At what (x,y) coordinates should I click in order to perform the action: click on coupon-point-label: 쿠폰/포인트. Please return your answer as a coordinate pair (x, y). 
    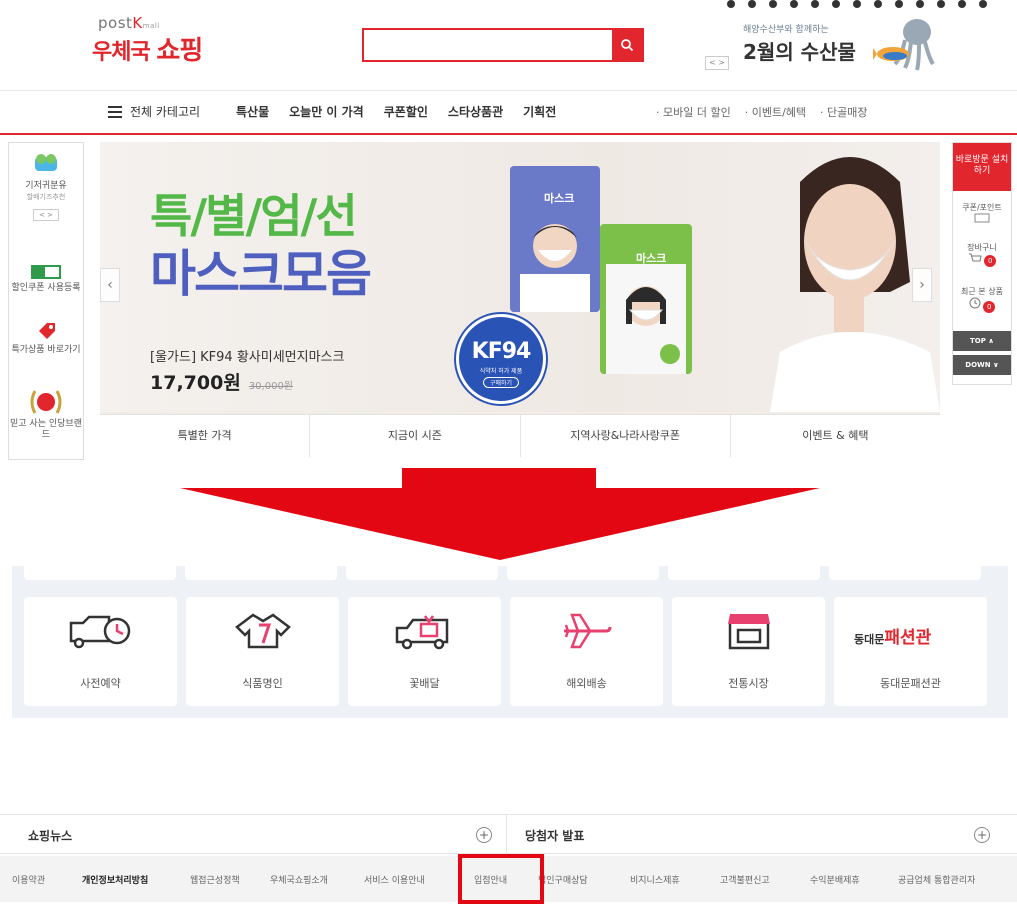
    Looking at the image, I should click on (982, 207).